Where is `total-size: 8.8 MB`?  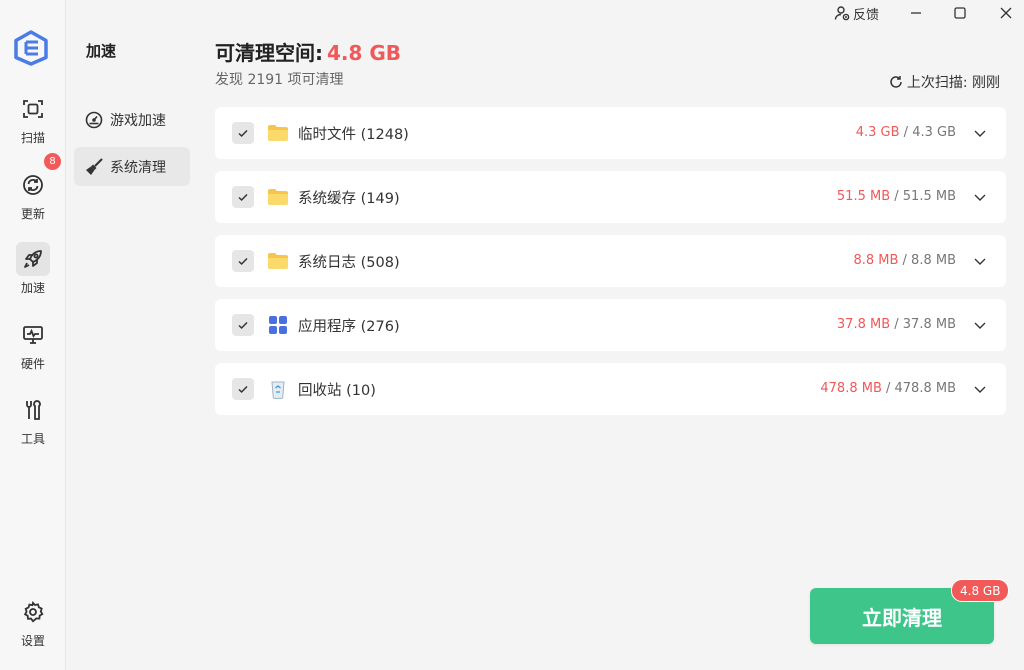 total-size: 8.8 MB is located at coordinates (933, 260).